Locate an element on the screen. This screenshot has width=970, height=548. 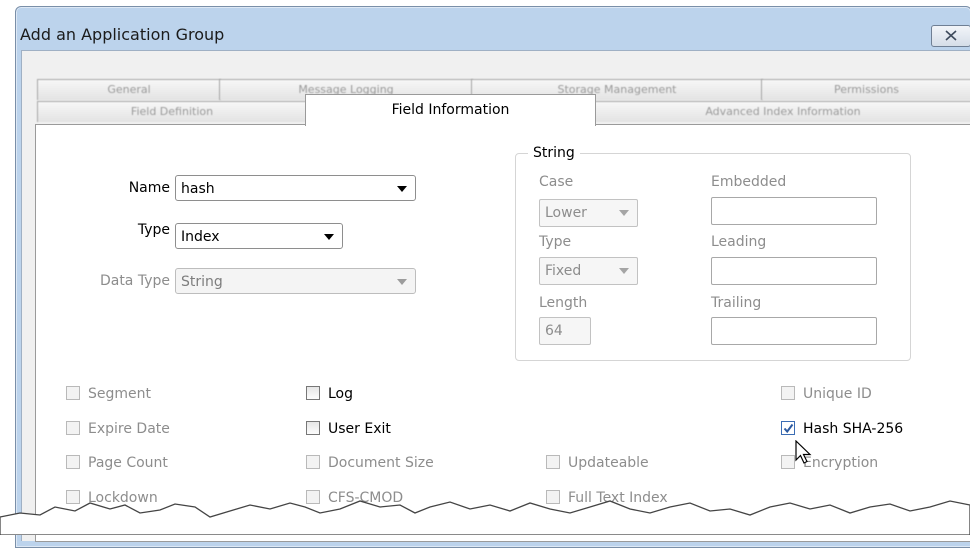
document-size-checkbox: Document Size is located at coordinates (370, 463).